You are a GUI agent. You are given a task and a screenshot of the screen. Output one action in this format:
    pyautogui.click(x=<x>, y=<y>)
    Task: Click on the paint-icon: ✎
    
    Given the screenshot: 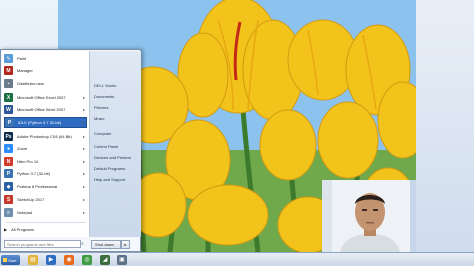 What is the action you would take?
    pyautogui.click(x=8, y=58)
    